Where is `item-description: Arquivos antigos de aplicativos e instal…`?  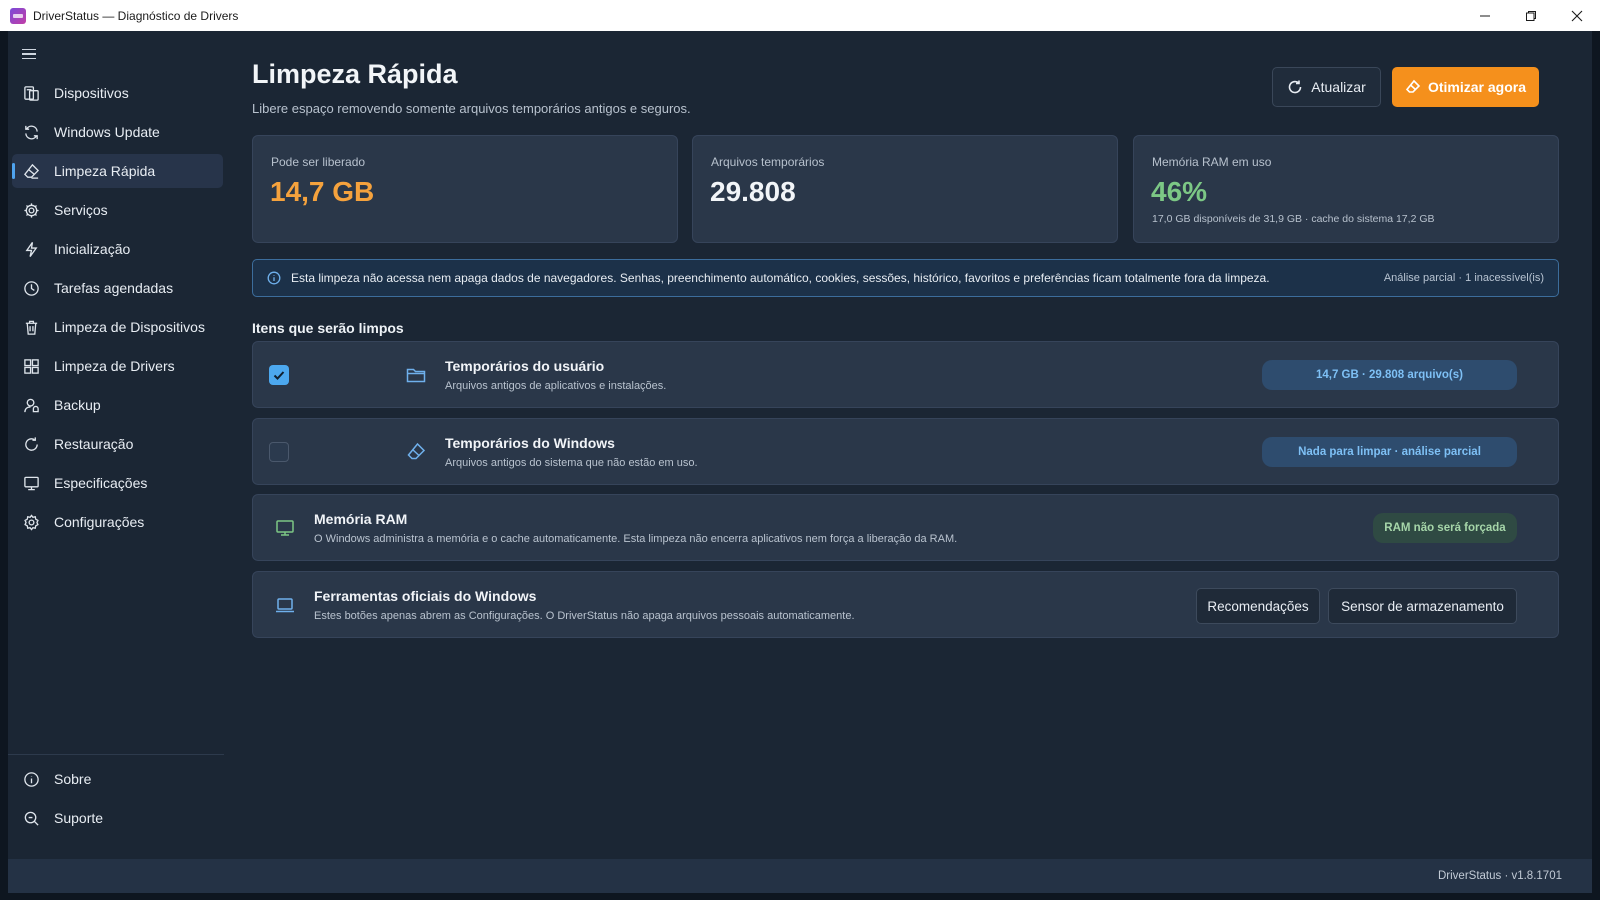 item-description: Arquivos antigos de aplicativos e instal… is located at coordinates (556, 386).